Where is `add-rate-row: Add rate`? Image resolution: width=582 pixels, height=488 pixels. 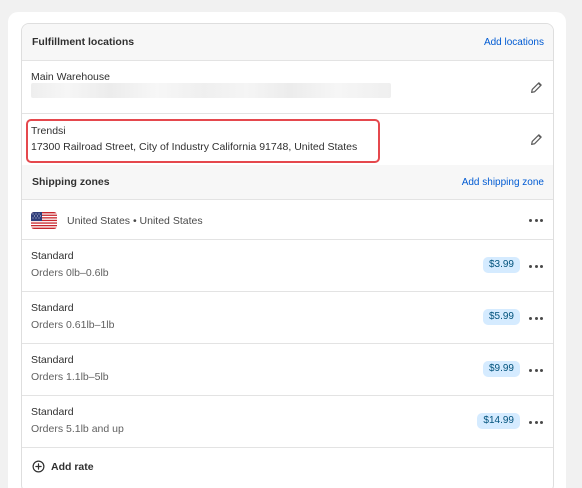 add-rate-row: Add rate is located at coordinates (287, 467).